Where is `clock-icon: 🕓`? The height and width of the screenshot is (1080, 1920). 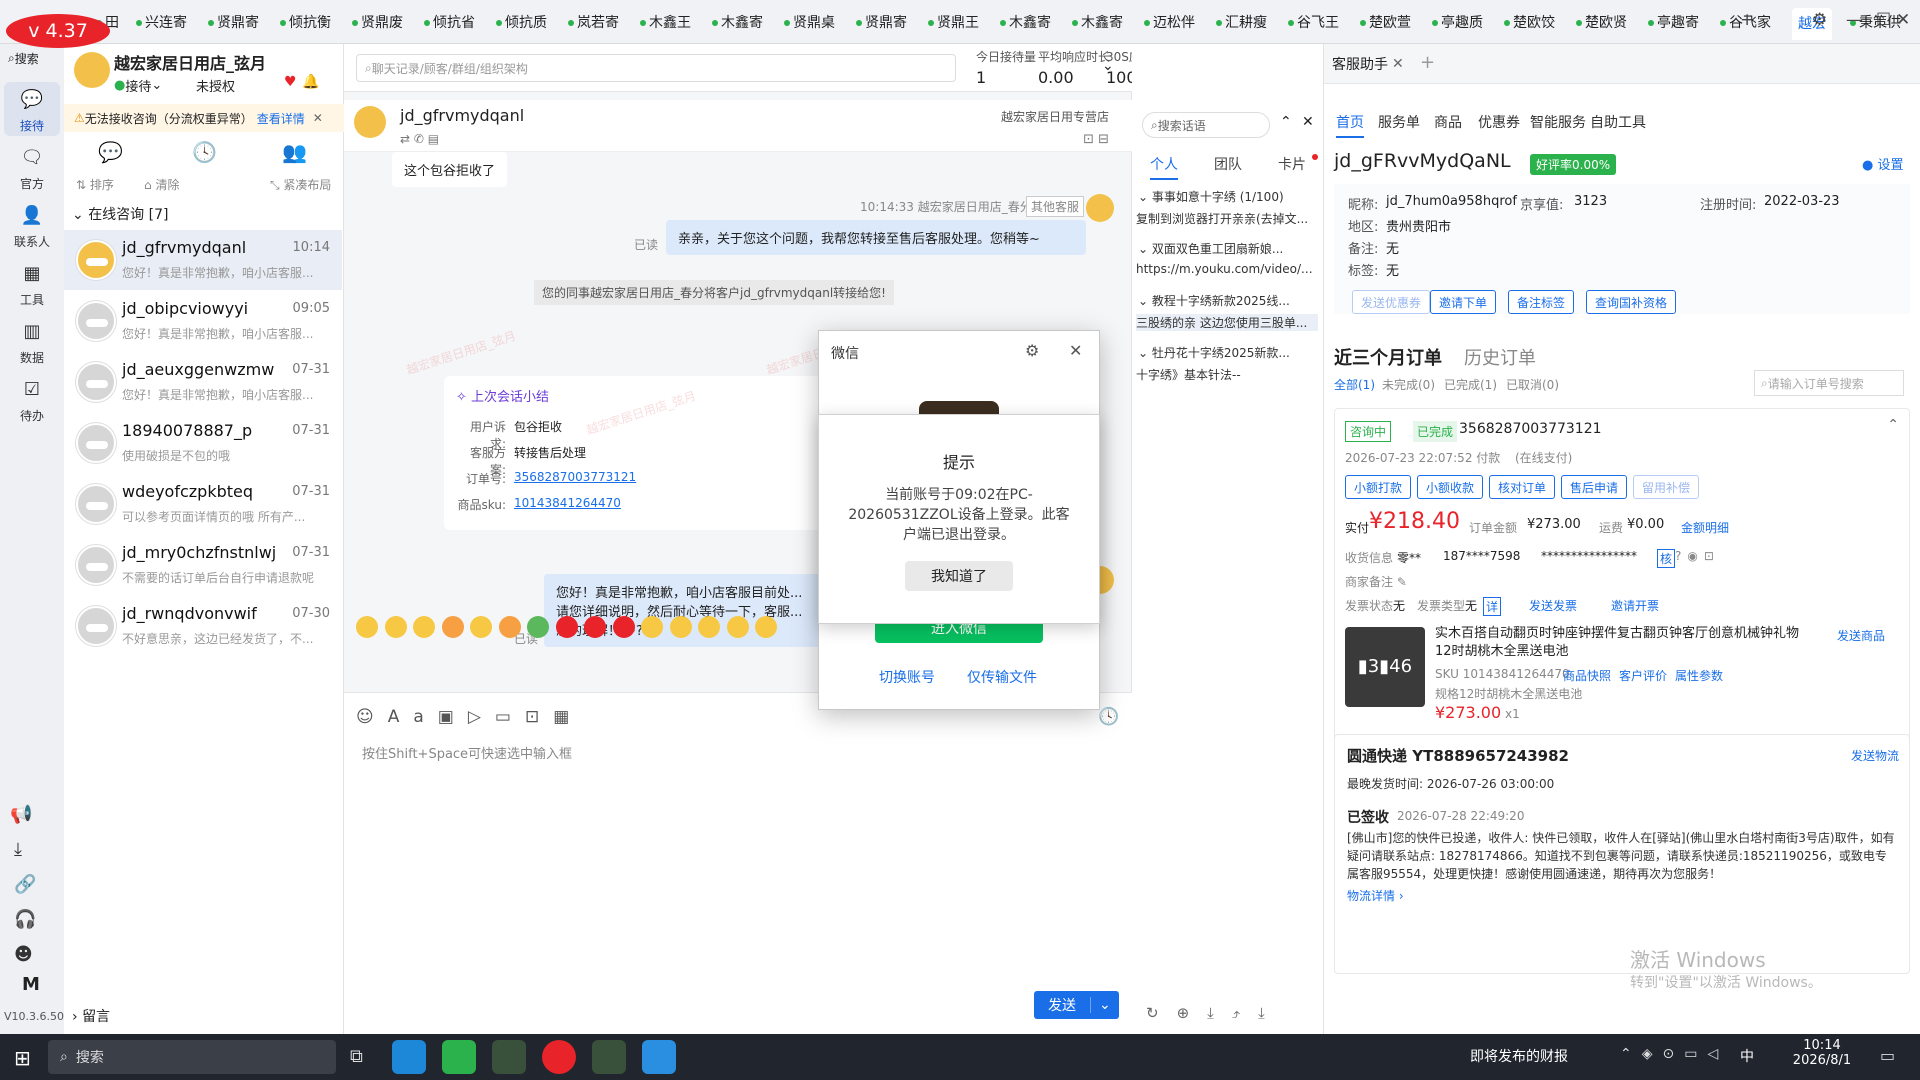 clock-icon: 🕓 is located at coordinates (1108, 717).